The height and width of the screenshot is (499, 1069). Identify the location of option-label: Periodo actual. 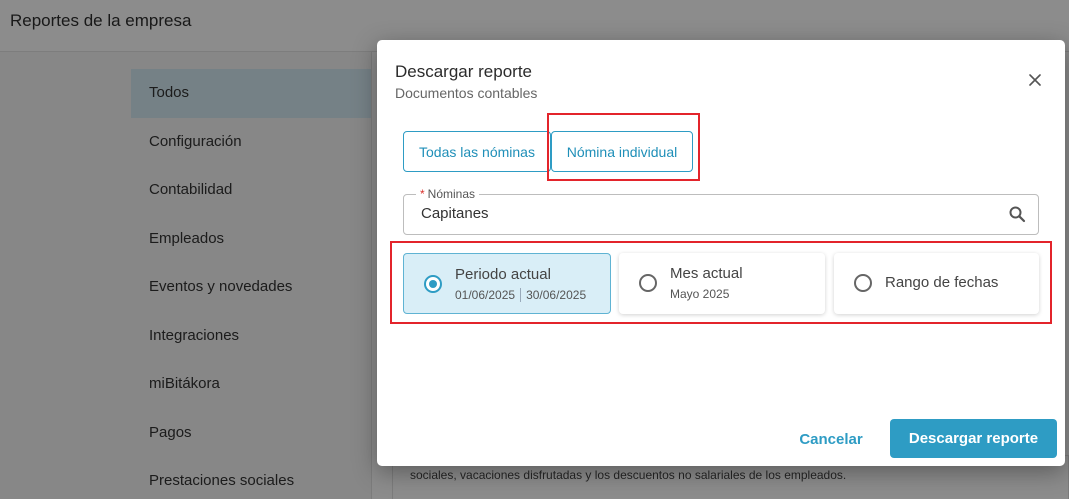
(503, 274).